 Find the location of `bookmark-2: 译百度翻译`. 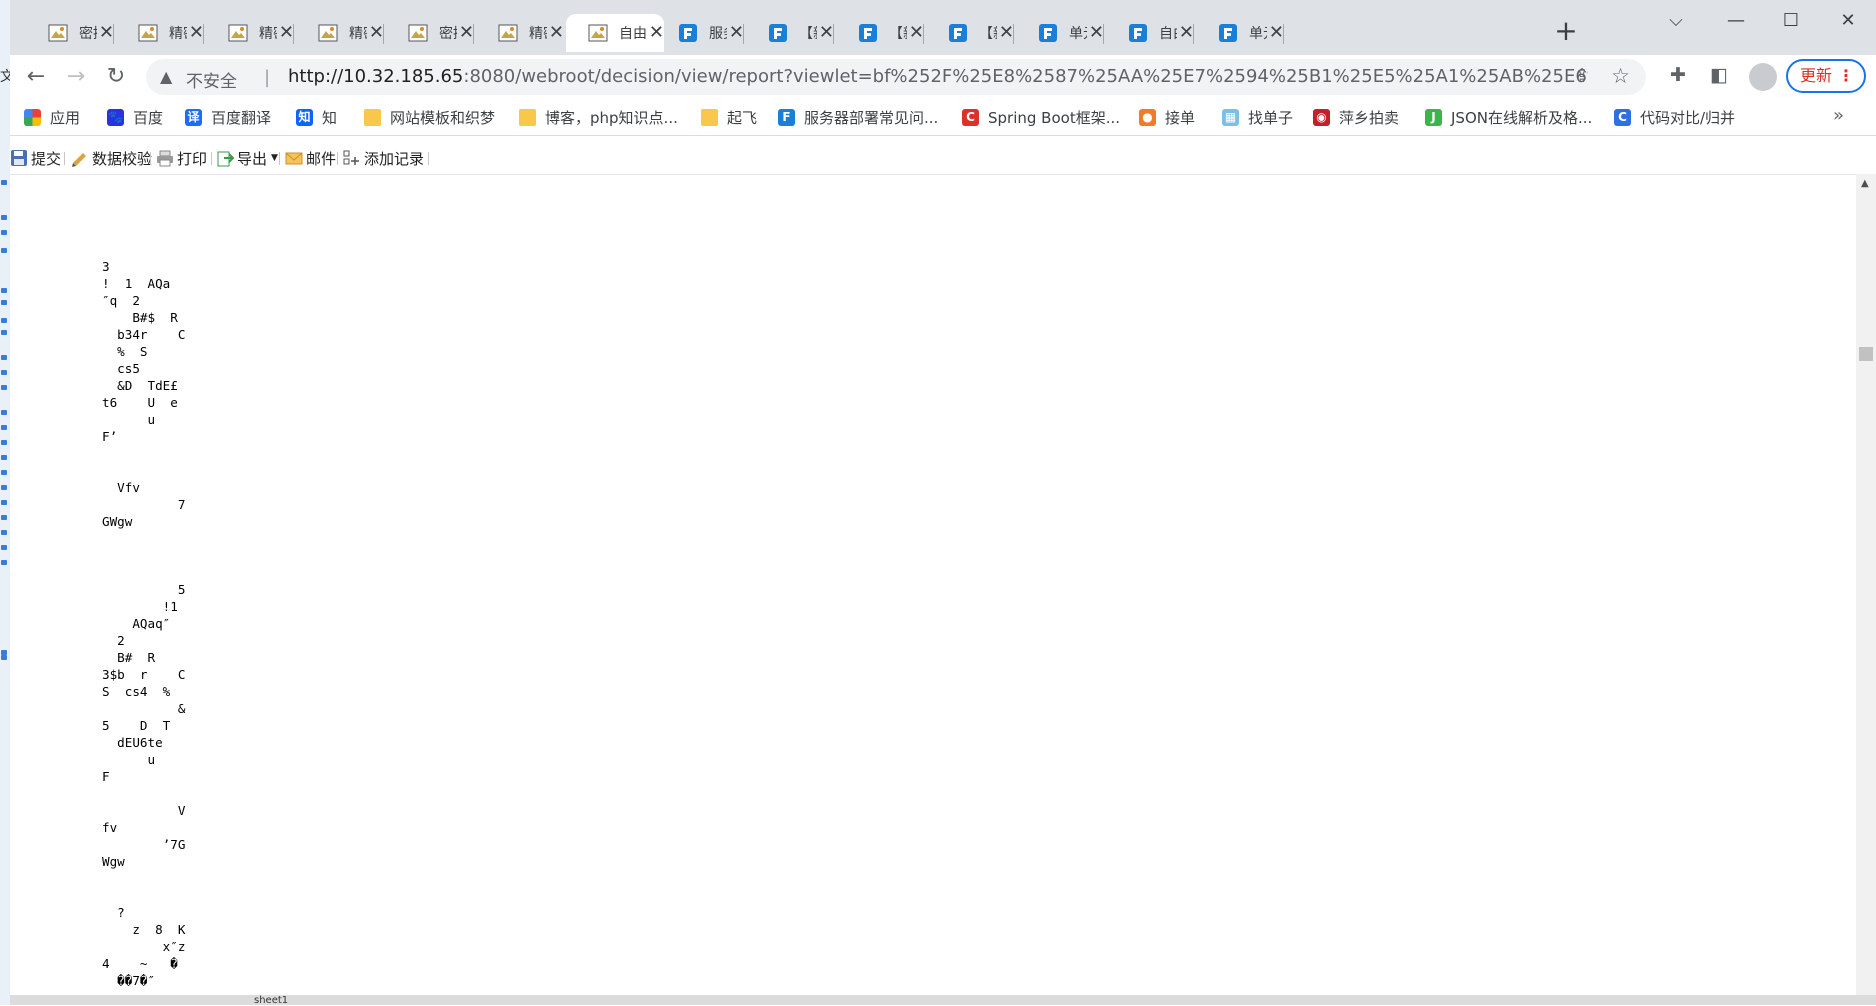

bookmark-2: 译百度翻译 is located at coordinates (228, 117).